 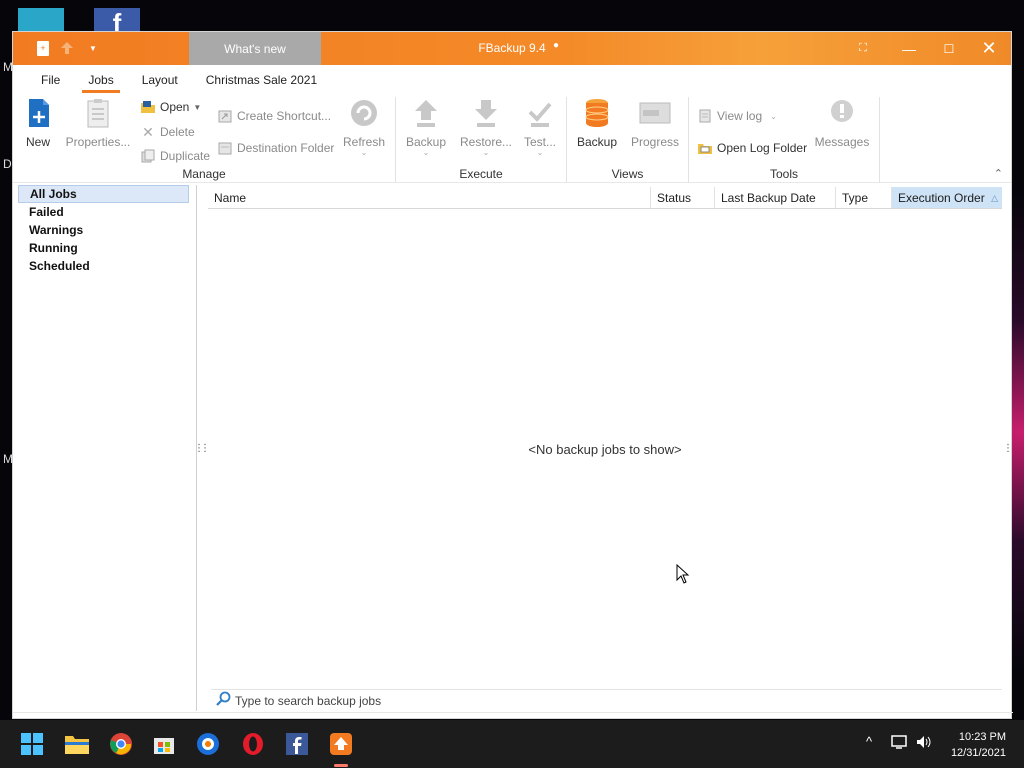 What do you see at coordinates (364, 142) in the screenshot?
I see `refresh-label: Refresh` at bounding box center [364, 142].